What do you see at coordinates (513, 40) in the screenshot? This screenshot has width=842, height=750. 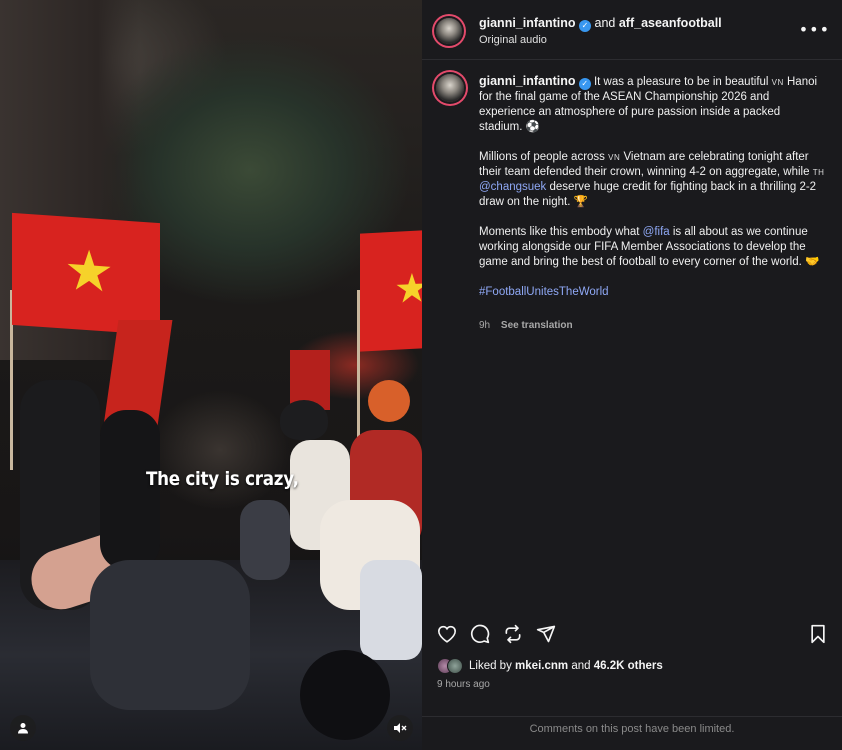 I see `original-audio-link: Original audio` at bounding box center [513, 40].